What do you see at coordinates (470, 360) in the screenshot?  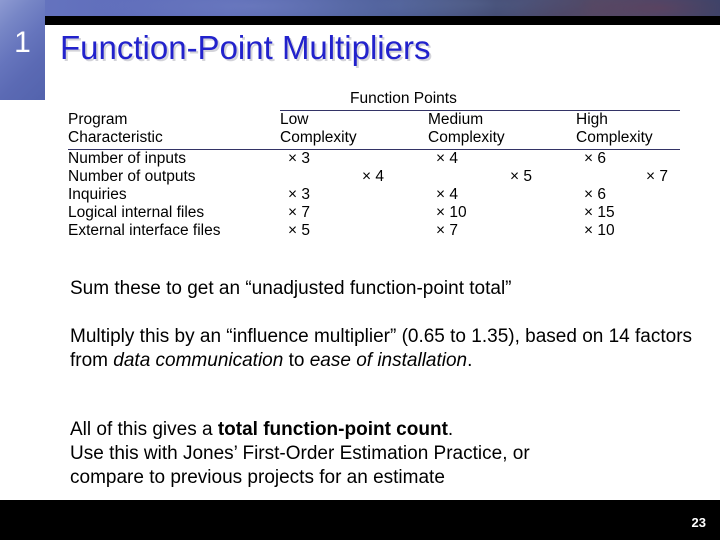 I see `para2-text-part3: .` at bounding box center [470, 360].